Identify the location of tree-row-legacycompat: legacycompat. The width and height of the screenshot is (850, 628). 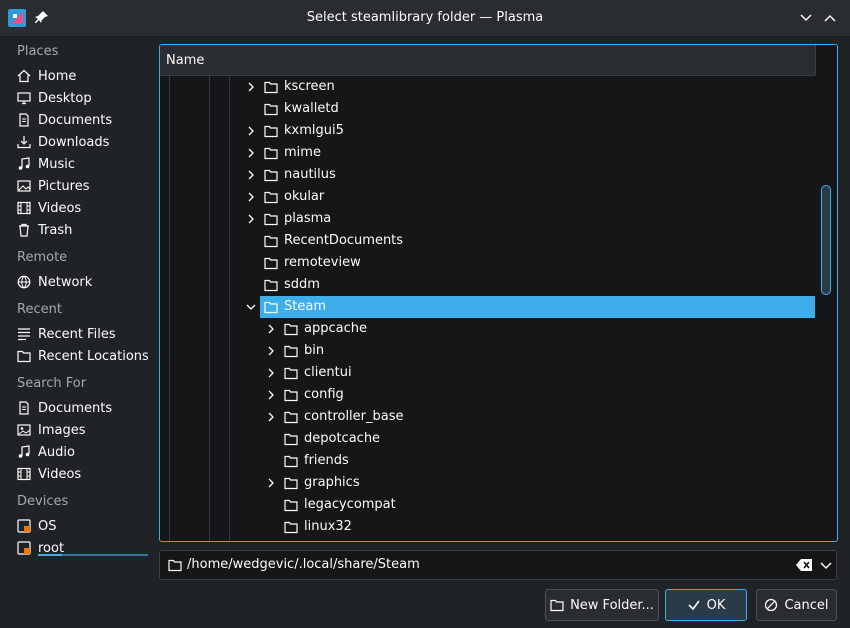
(487, 505).